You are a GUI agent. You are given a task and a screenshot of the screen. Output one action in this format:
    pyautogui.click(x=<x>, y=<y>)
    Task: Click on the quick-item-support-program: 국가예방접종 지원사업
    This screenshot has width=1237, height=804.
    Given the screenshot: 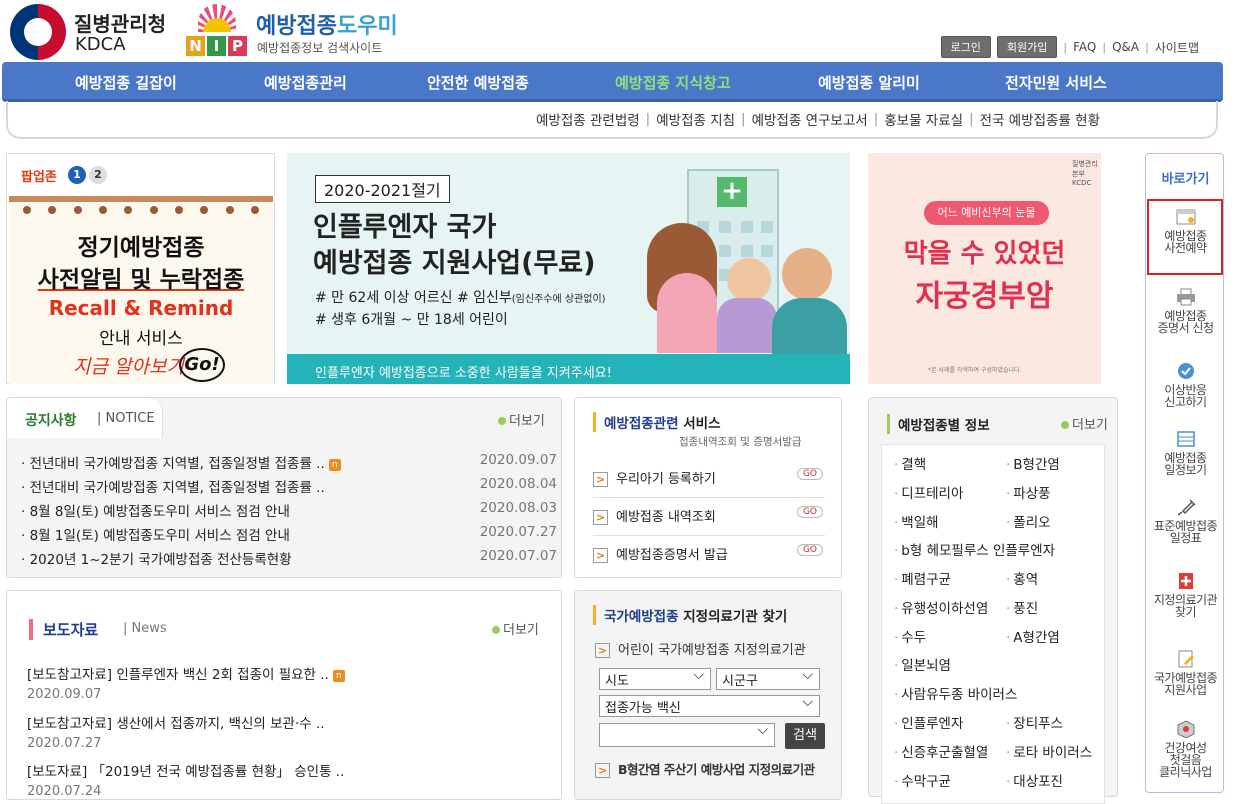 What is the action you would take?
    pyautogui.click(x=1185, y=673)
    